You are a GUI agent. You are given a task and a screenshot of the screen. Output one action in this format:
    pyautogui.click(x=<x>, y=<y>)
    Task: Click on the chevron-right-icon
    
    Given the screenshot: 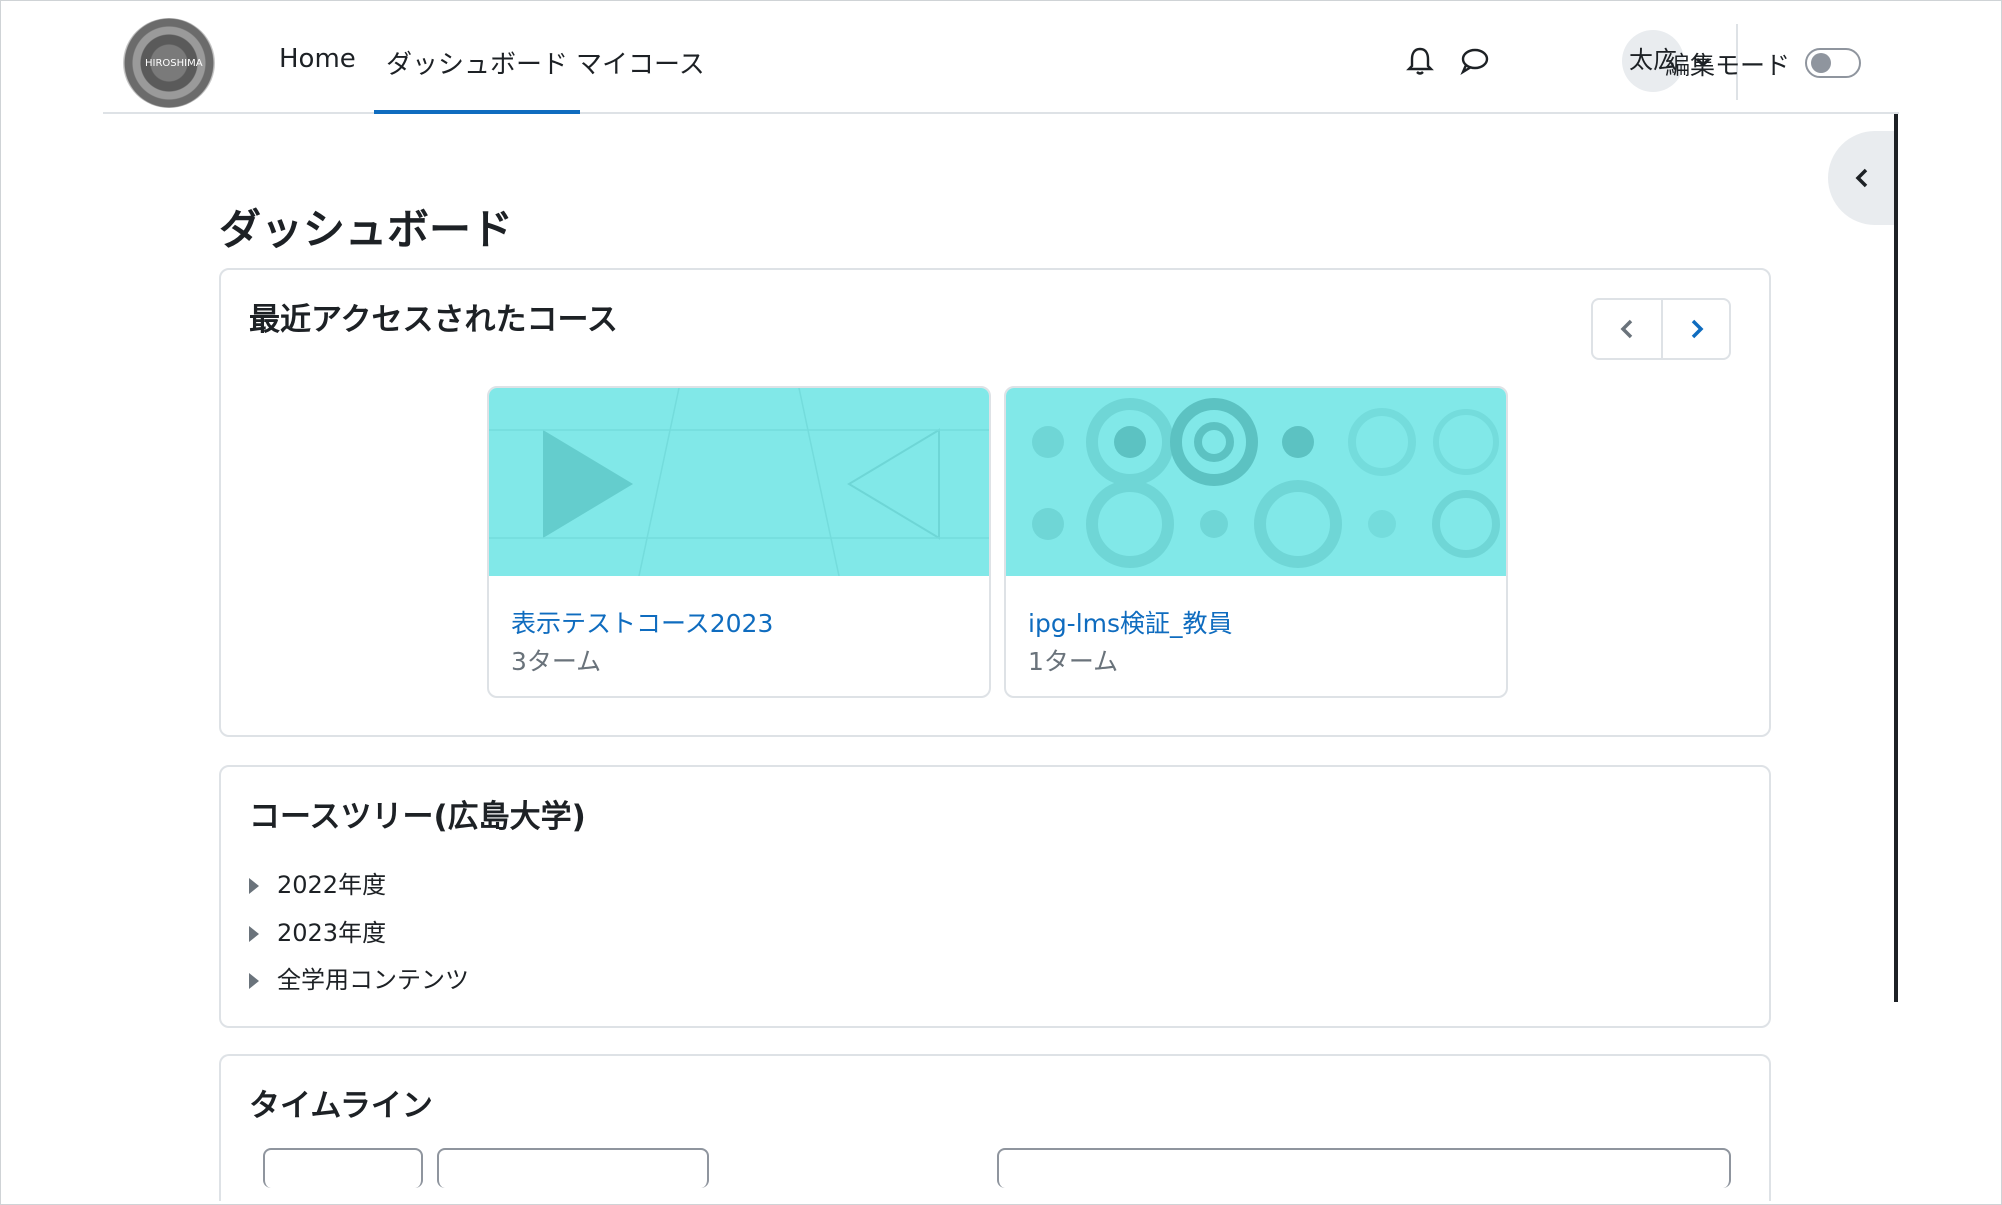 What is the action you would take?
    pyautogui.click(x=1697, y=329)
    